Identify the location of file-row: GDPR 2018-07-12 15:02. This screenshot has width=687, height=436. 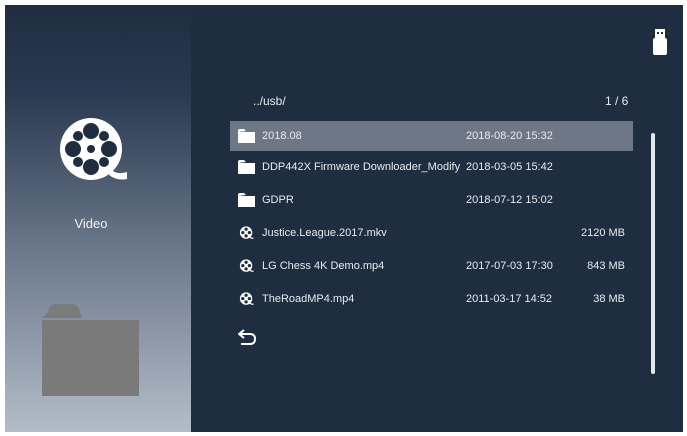
(431, 200).